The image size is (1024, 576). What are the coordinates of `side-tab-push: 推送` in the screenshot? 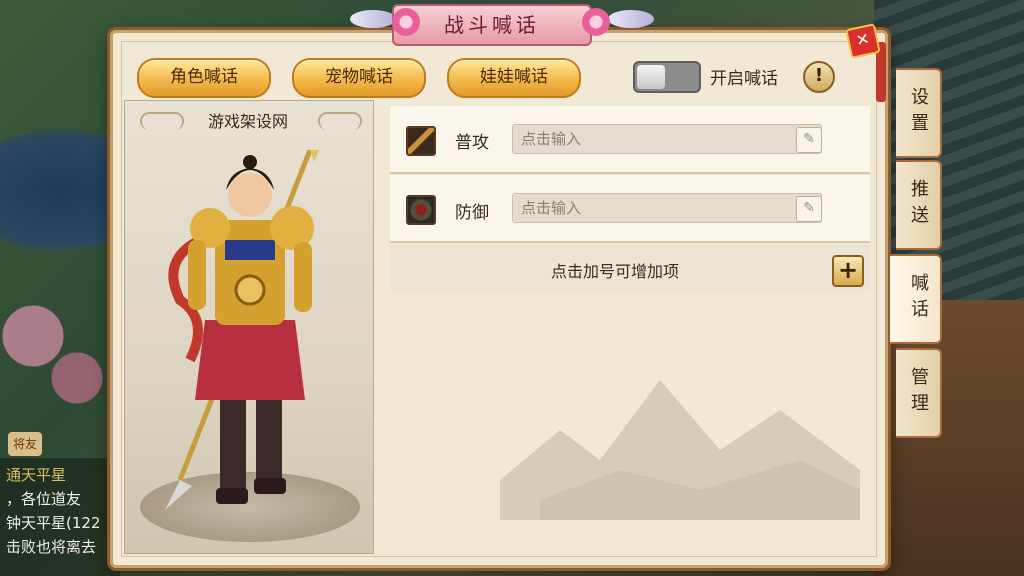 It's located at (919, 205).